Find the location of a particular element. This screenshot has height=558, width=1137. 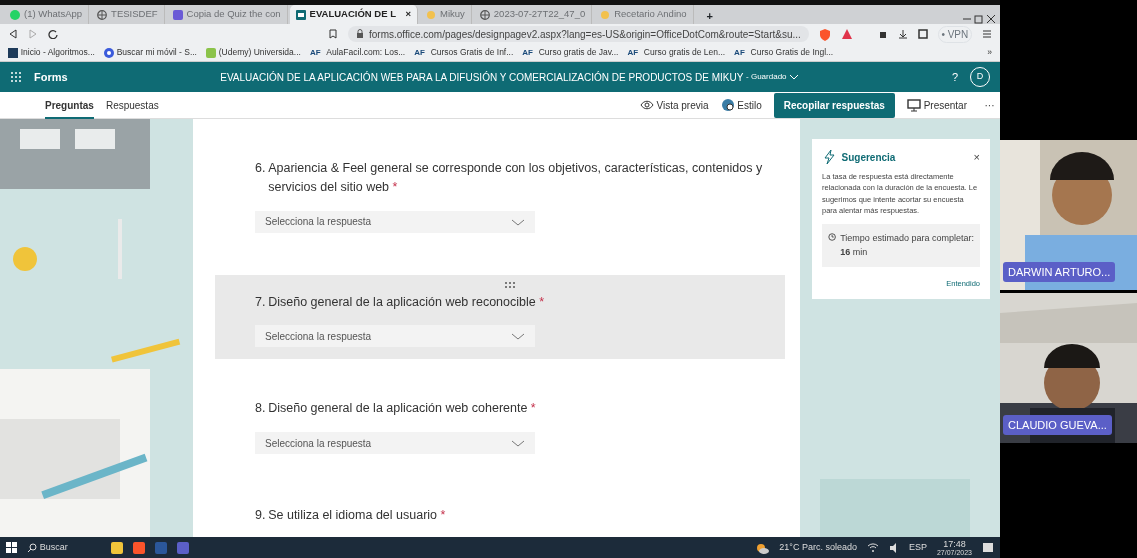

back-icon is located at coordinates (13, 34).